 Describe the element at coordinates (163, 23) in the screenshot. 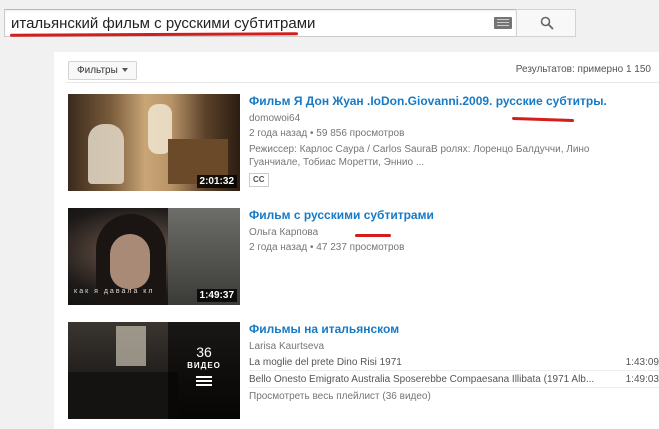

I see `search-query: итальянский фильм с русскими субтитрами` at that location.